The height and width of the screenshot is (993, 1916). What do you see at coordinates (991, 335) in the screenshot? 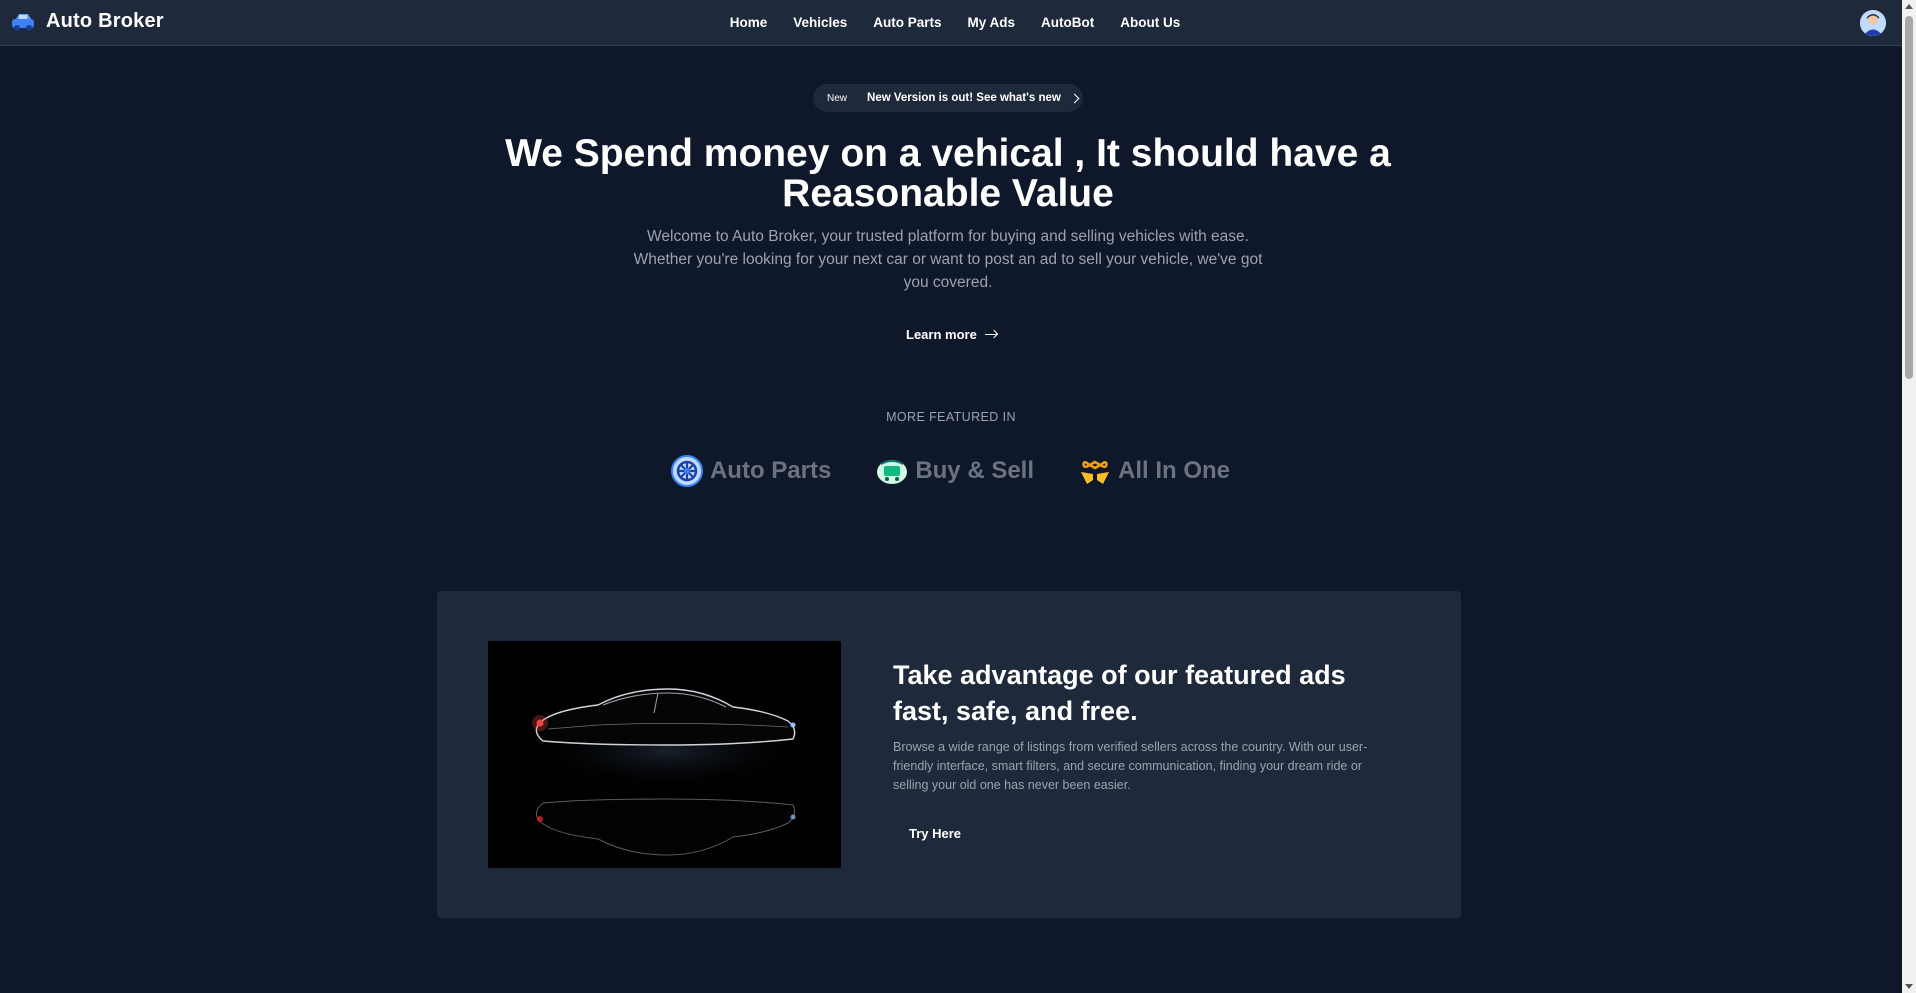
I see `arrow-right-icon` at bounding box center [991, 335].